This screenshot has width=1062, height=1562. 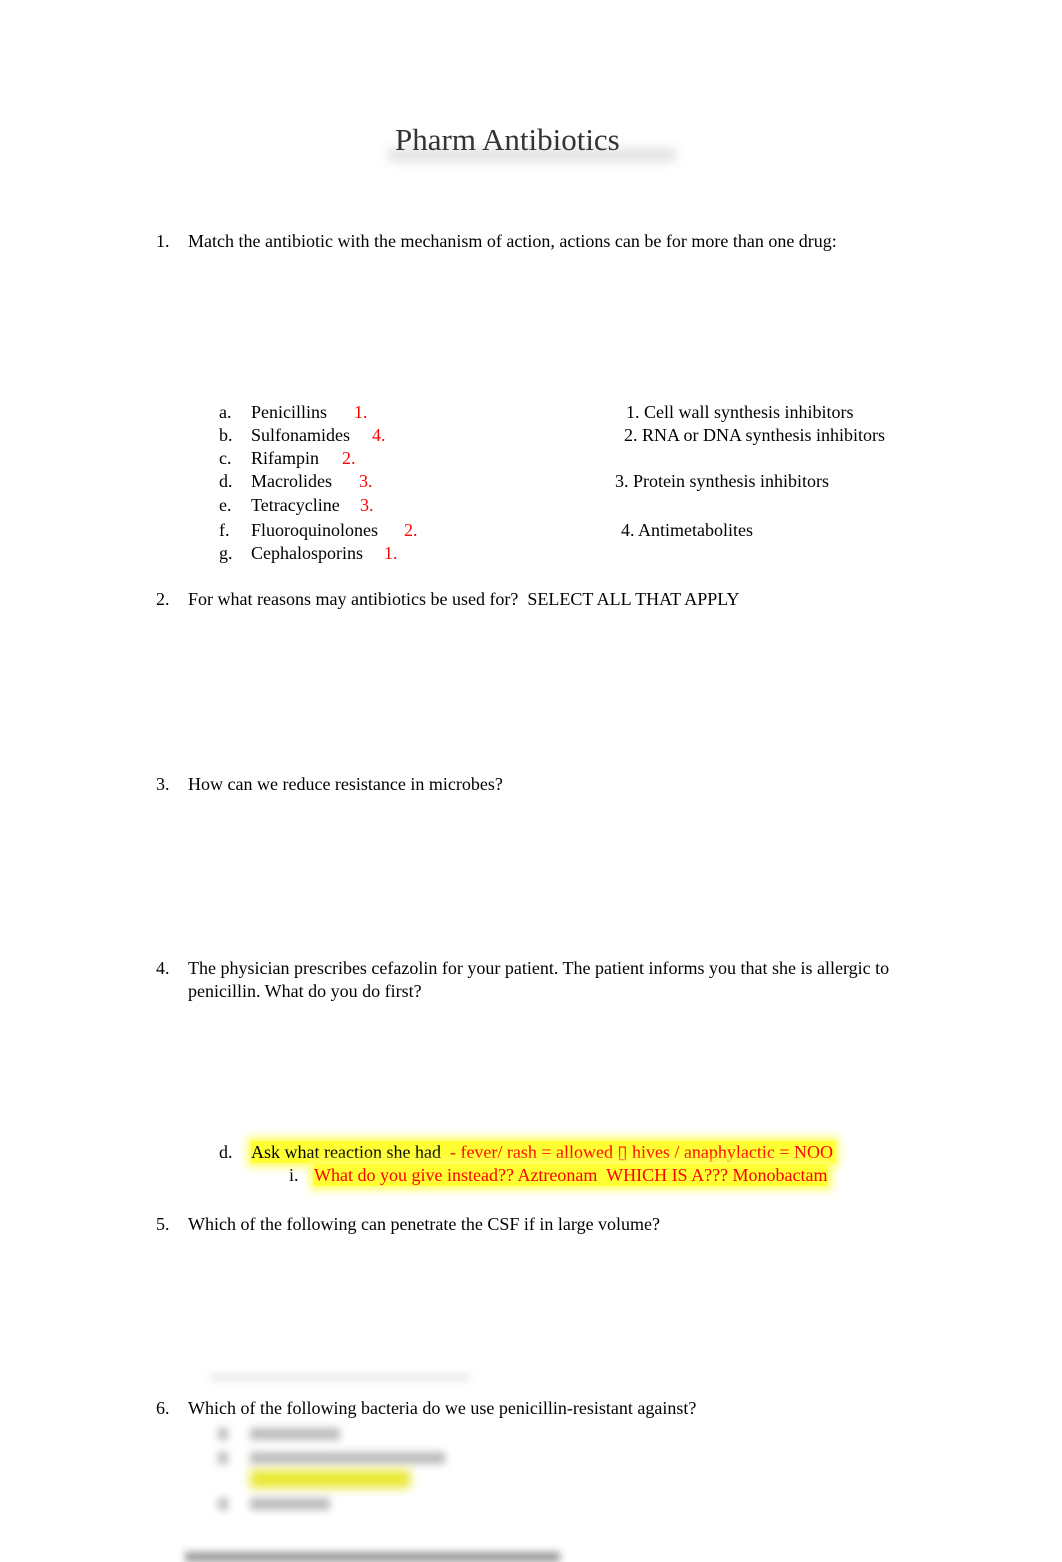 What do you see at coordinates (226, 435) in the screenshot?
I see `item-letter: b.` at bounding box center [226, 435].